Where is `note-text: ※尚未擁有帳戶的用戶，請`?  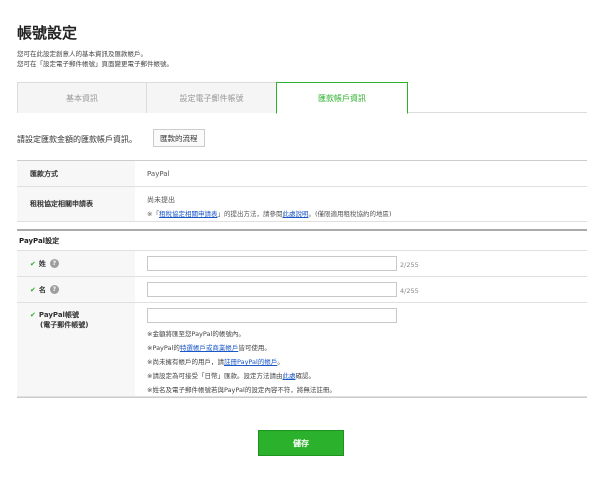
note-text: ※尚未擁有帳戶的用戶，請 is located at coordinates (185, 362).